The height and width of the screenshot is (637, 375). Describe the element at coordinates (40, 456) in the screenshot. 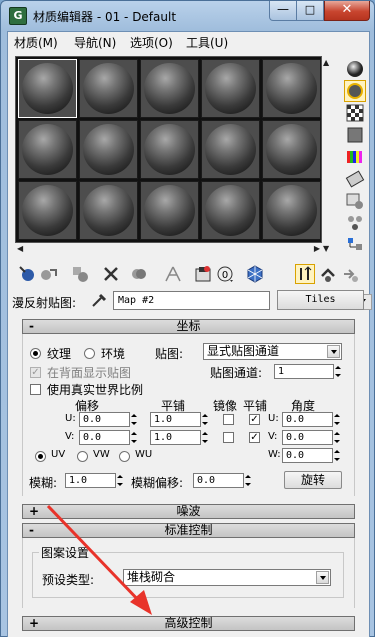

I see `uv-radio` at that location.